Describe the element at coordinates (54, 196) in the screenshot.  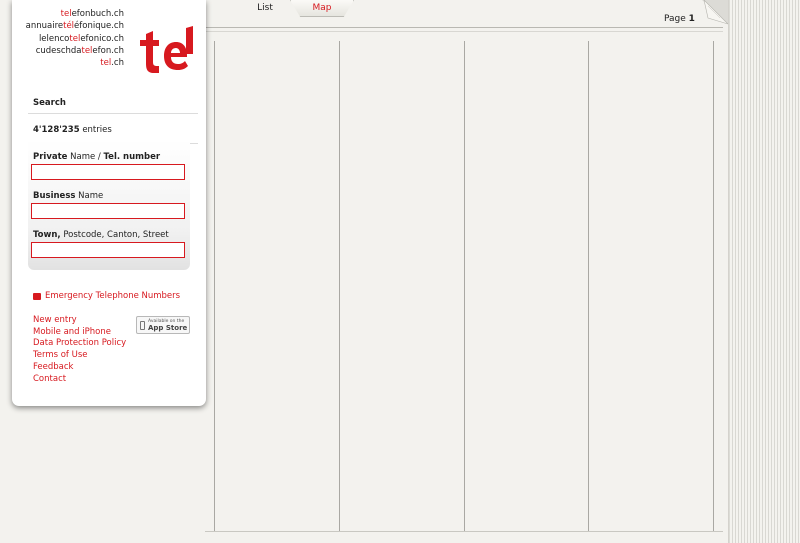
I see `business-label-bold: Business` at that location.